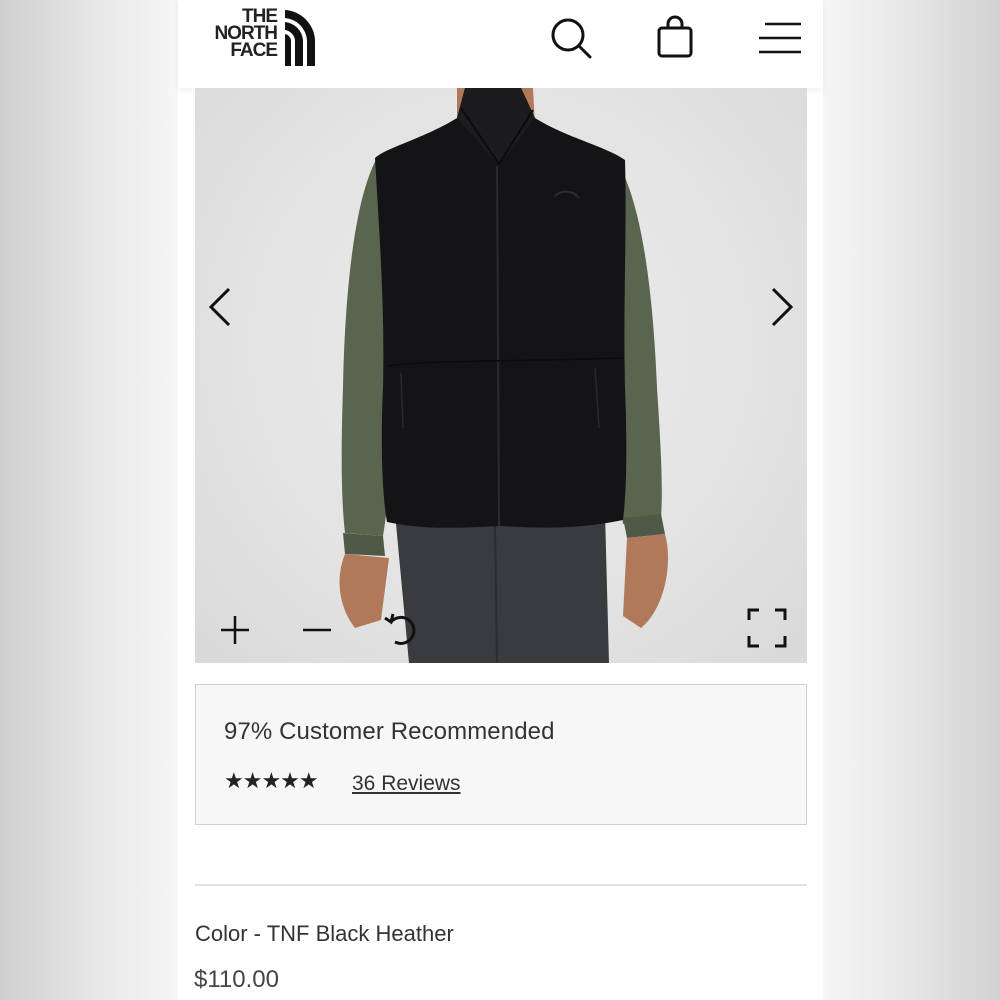  I want to click on fullscreen-icon, so click(767, 628).